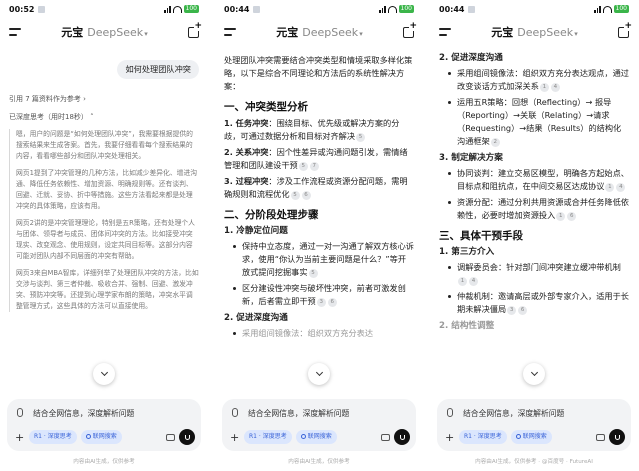 Image resolution: width=639 pixels, height=471 pixels. Describe the element at coordinates (607, 9) in the screenshot. I see `wifi-icon` at that location.